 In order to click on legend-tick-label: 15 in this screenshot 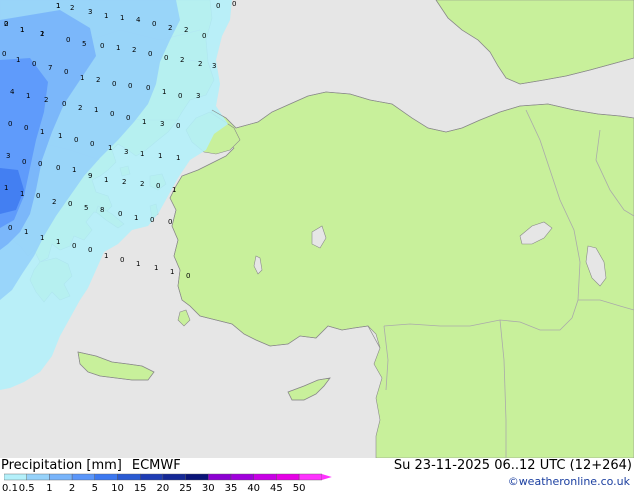, I will do `click(140, 488)`.